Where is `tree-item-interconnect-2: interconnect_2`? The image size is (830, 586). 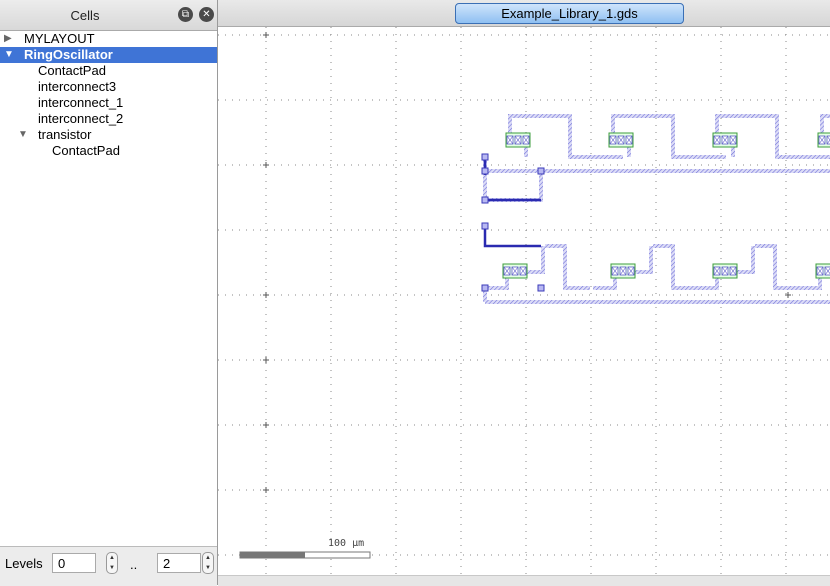
tree-item-interconnect-2: interconnect_2 is located at coordinates (108, 119).